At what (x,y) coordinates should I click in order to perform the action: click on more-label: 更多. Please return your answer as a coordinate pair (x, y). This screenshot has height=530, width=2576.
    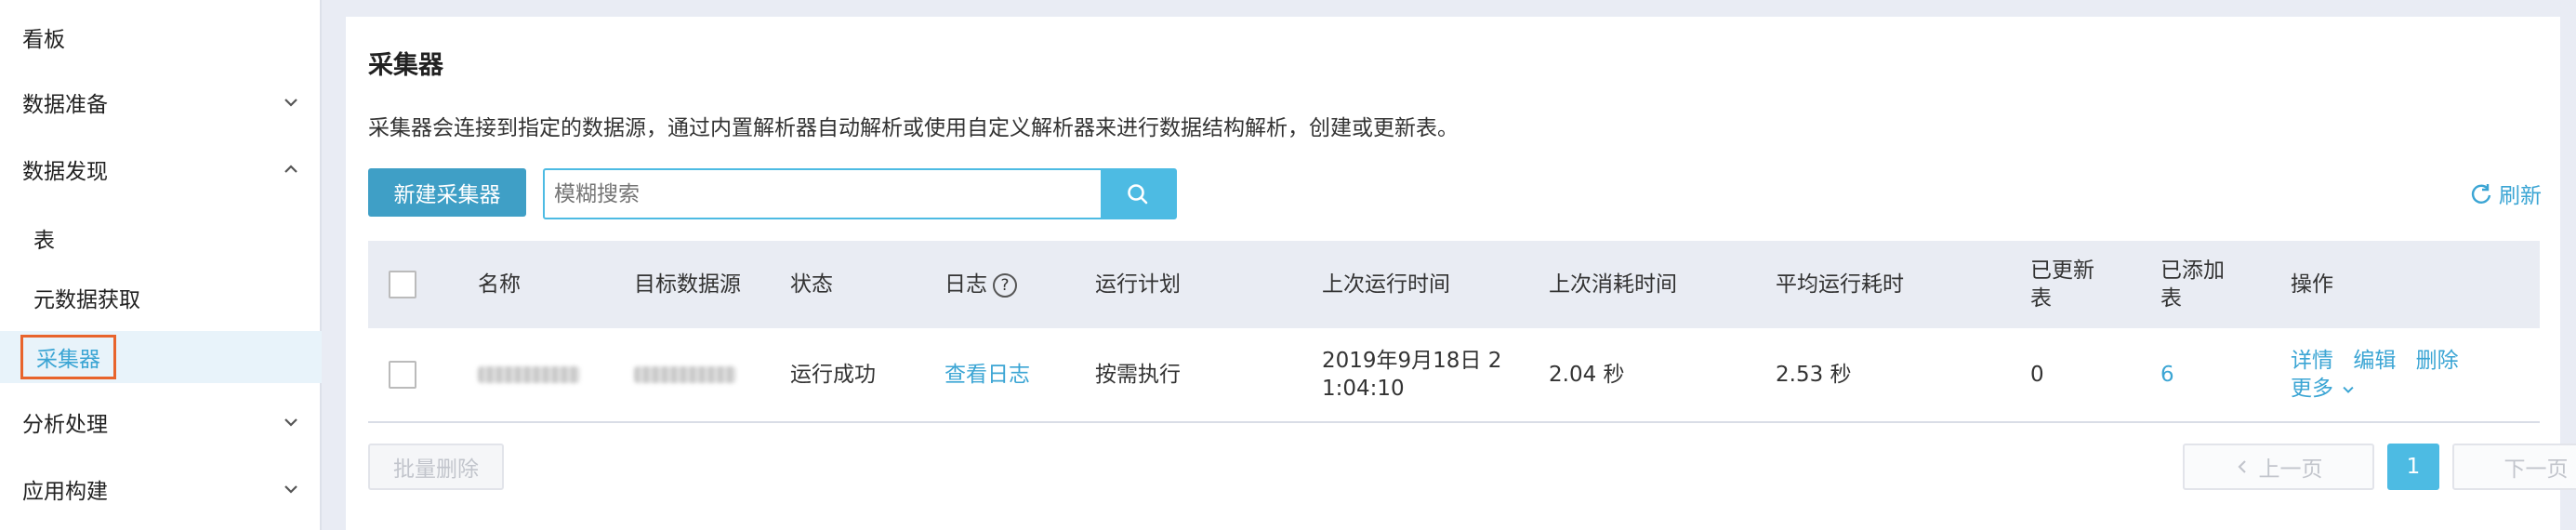
    Looking at the image, I should click on (2312, 389).